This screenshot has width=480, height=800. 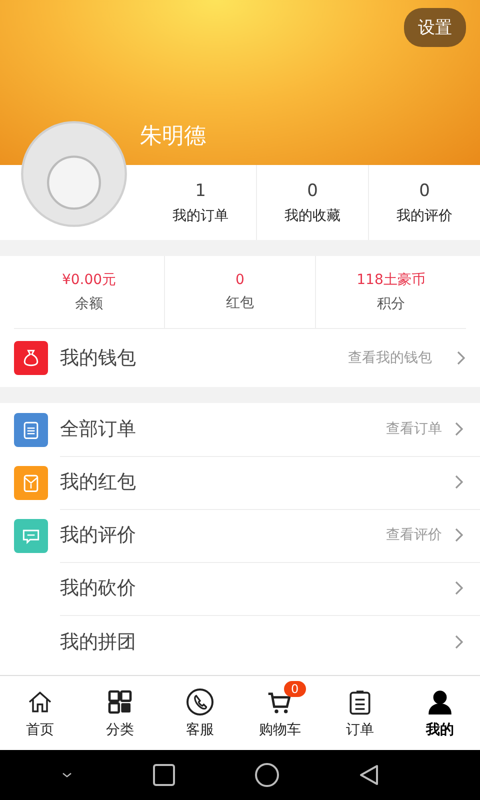 What do you see at coordinates (240, 358) in the screenshot?
I see `wallet-row: 我的钱包 查看我的钱包` at bounding box center [240, 358].